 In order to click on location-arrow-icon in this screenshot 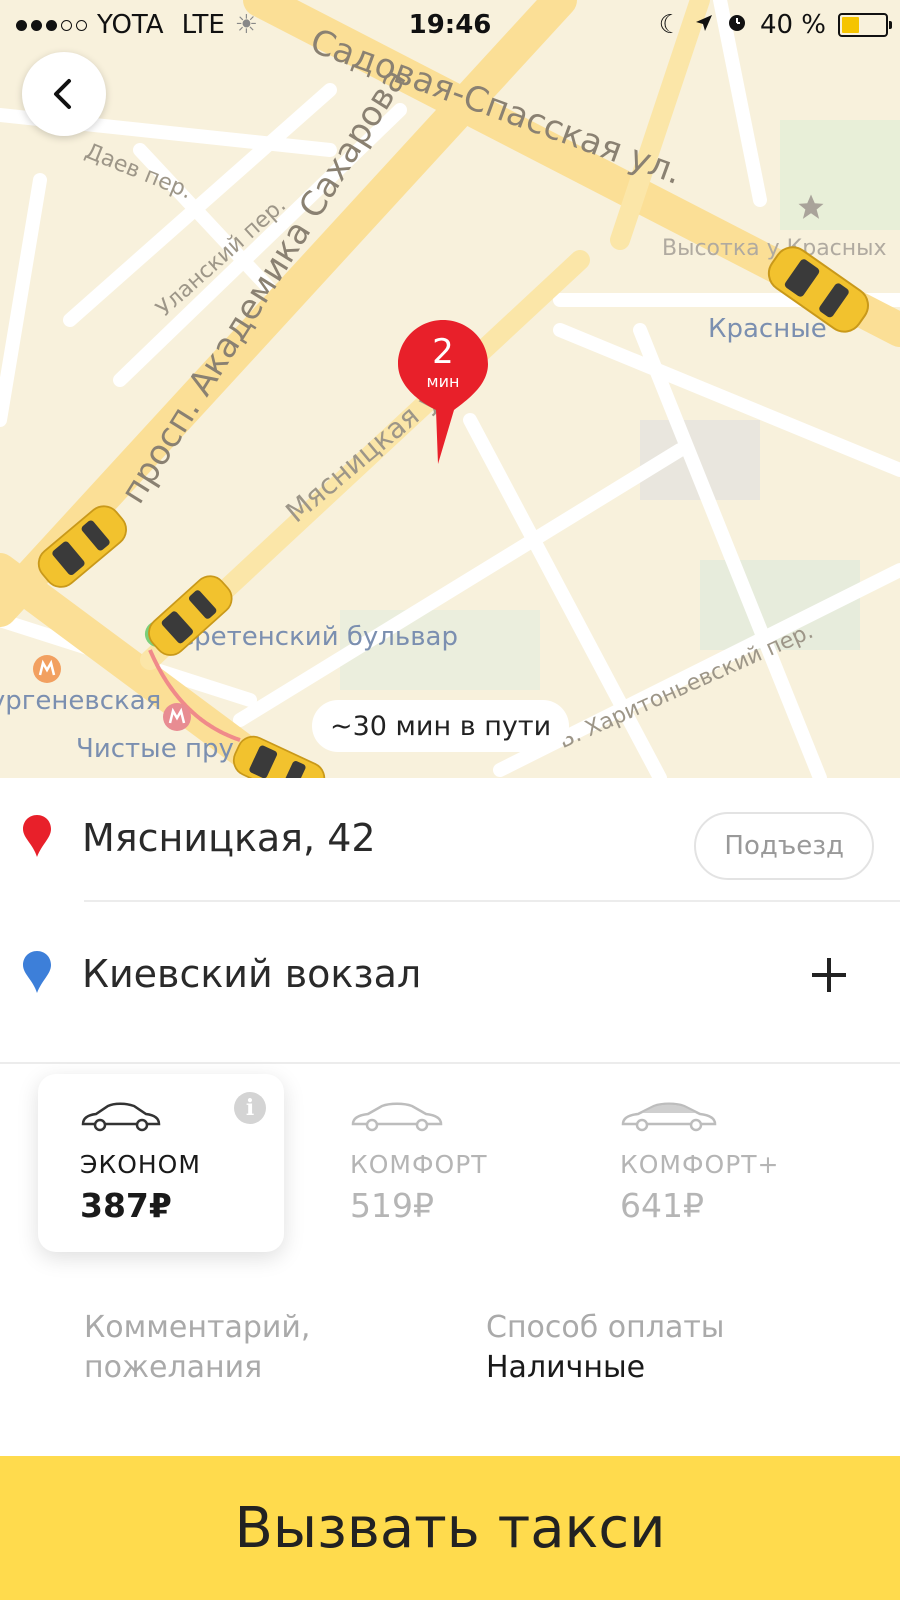, I will do `click(704, 25)`.